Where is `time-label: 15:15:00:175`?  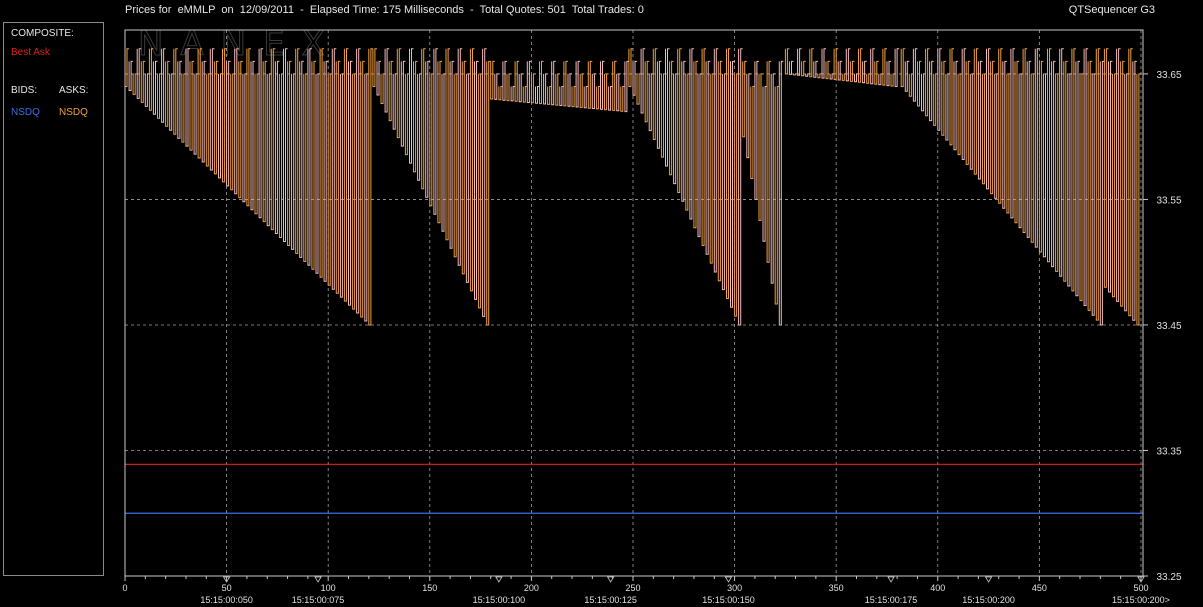
time-label: 15:15:00:175 is located at coordinates (891, 600).